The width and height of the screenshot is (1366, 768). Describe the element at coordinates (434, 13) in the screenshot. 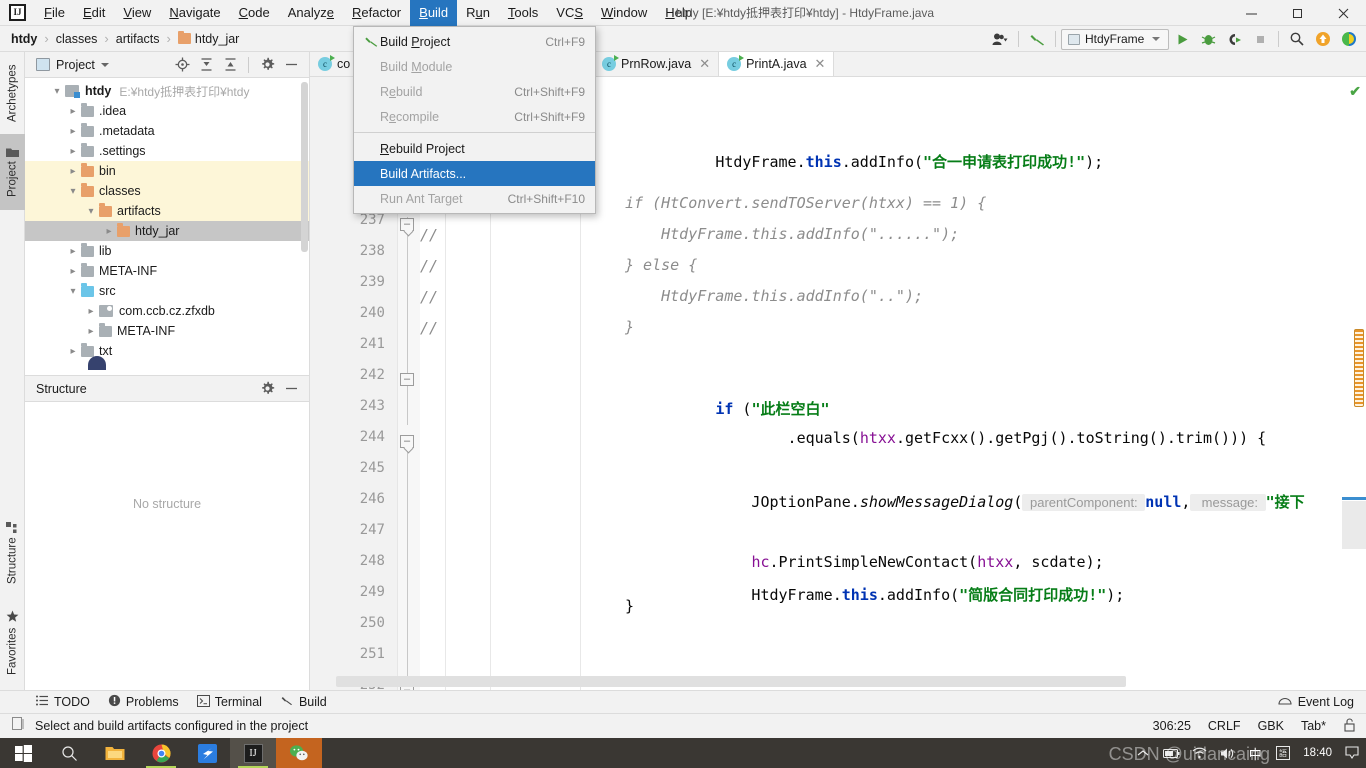

I see `menu-build: Build` at that location.